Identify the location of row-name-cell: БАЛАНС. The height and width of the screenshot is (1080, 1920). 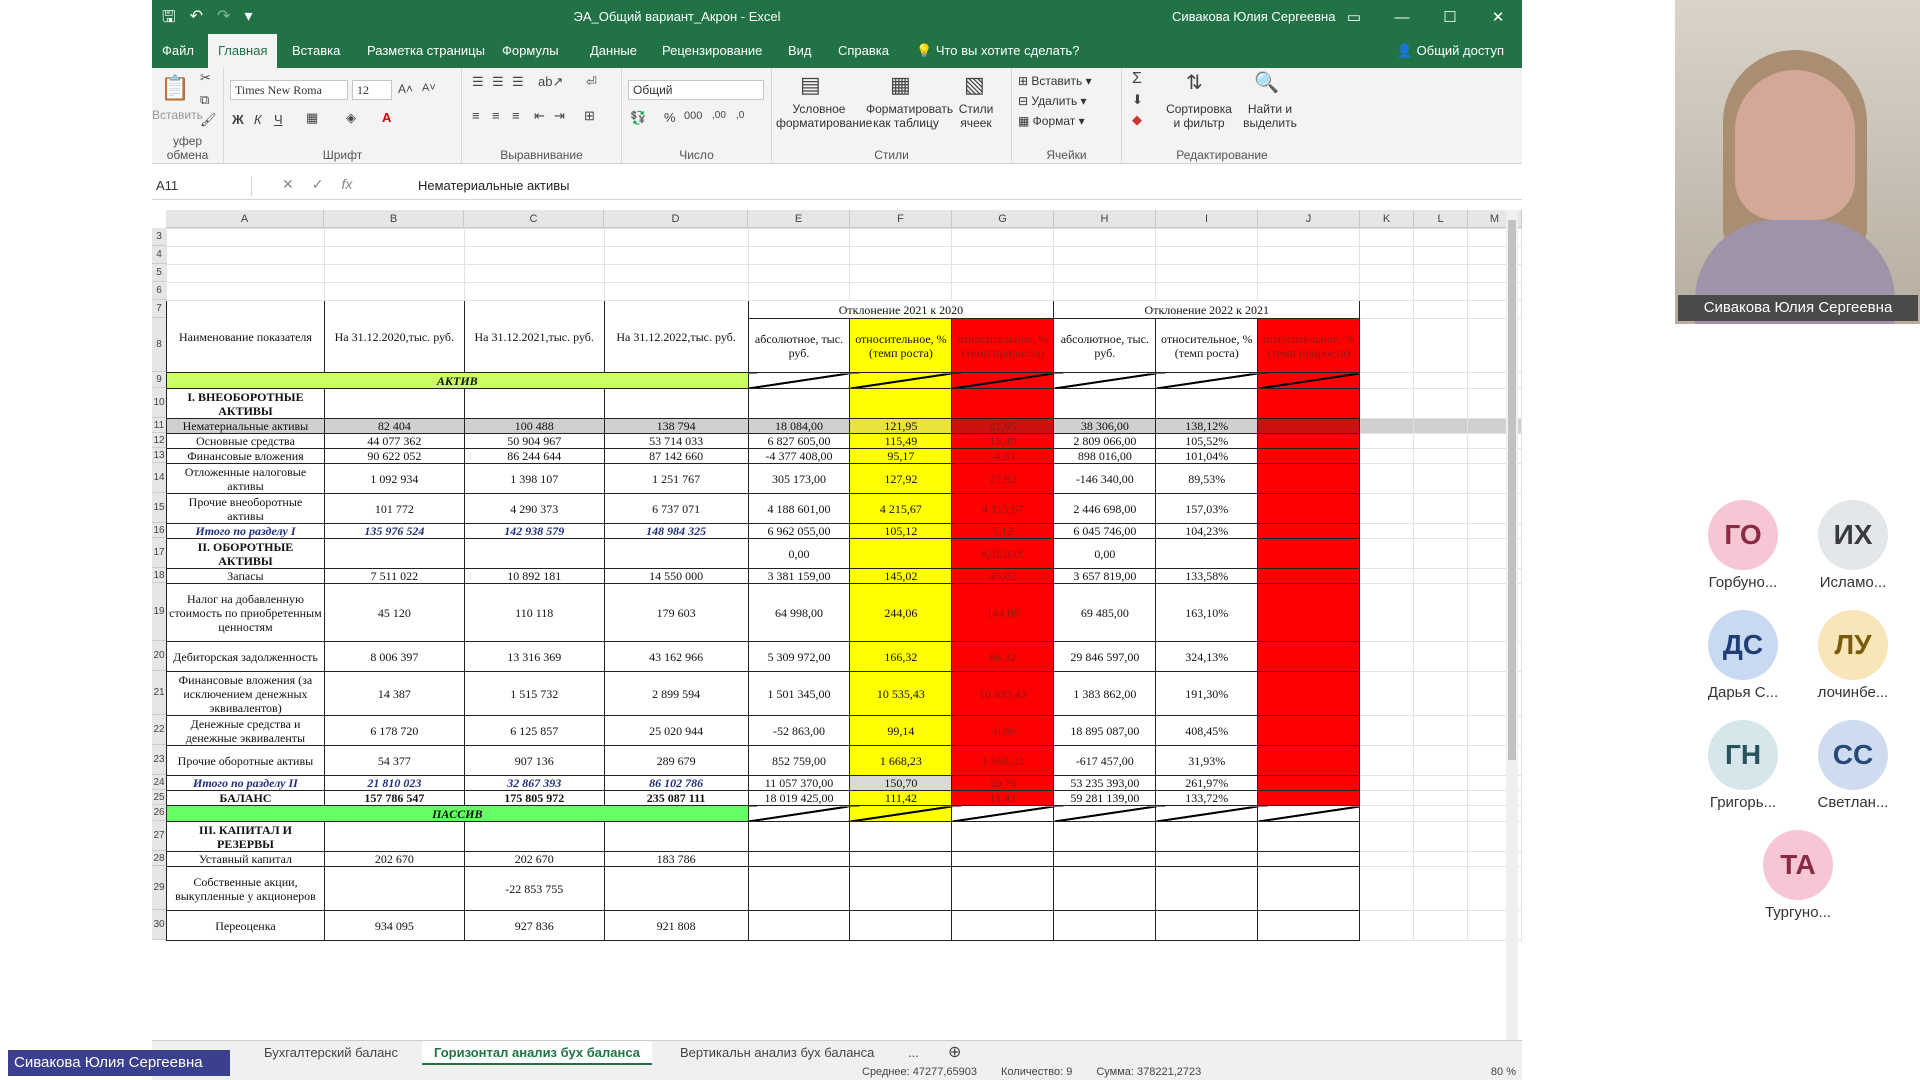
(245, 798).